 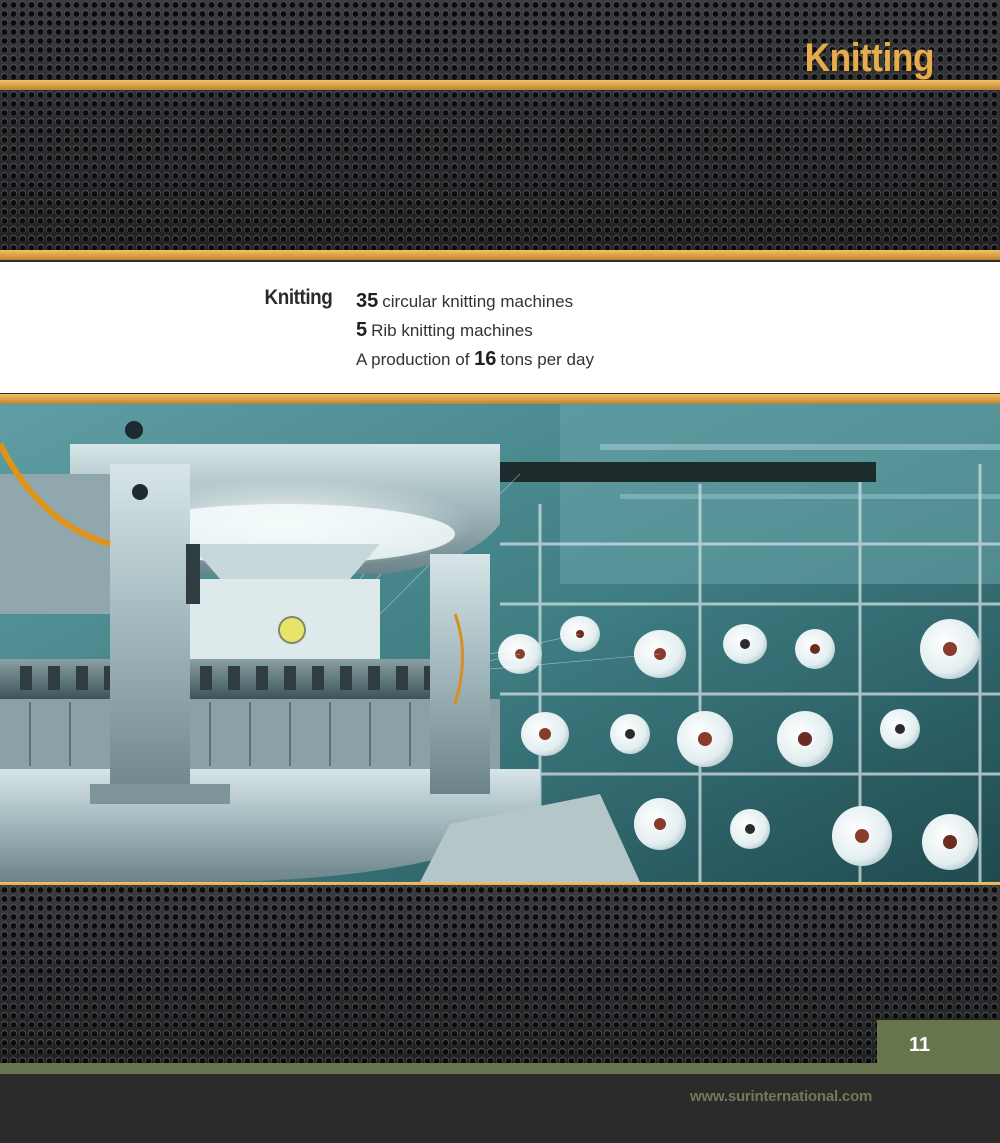 What do you see at coordinates (367, 301) in the screenshot?
I see `fact-number: 35` at bounding box center [367, 301].